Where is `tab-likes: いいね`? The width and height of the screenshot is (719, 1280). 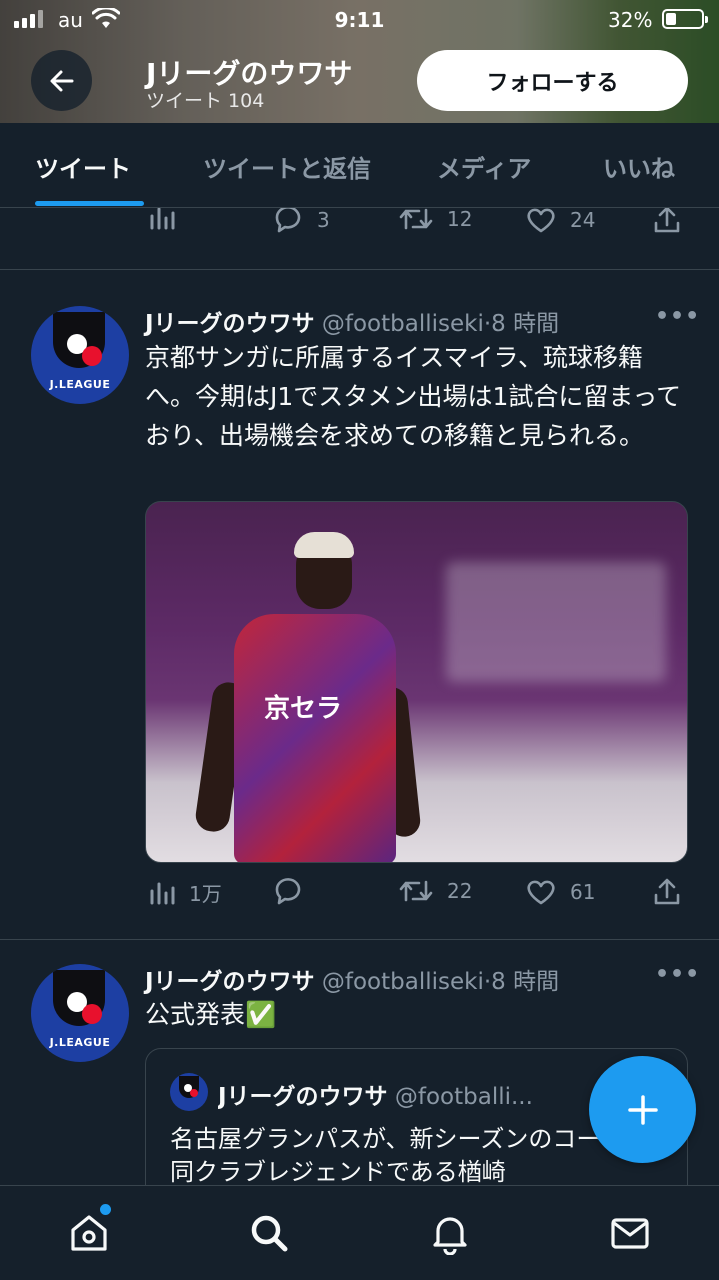
tab-likes: いいね is located at coordinates (639, 166).